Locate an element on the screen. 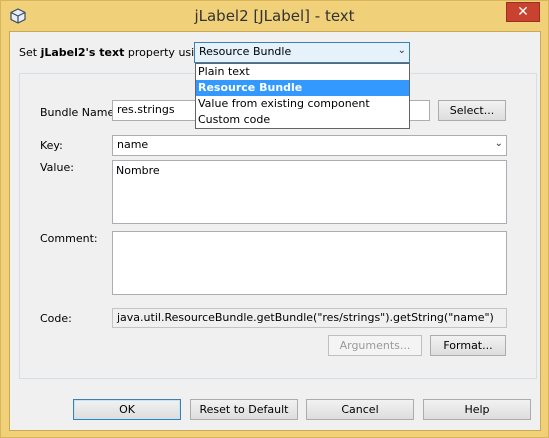 The image size is (549, 438). reset-to-default-button: Reset to Default is located at coordinates (244, 409).